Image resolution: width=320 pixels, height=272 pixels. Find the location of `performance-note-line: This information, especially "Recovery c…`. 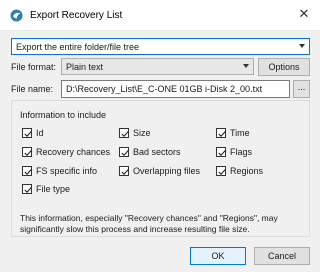

performance-note-line: This information, especially "Recovery c… is located at coordinates (149, 218).